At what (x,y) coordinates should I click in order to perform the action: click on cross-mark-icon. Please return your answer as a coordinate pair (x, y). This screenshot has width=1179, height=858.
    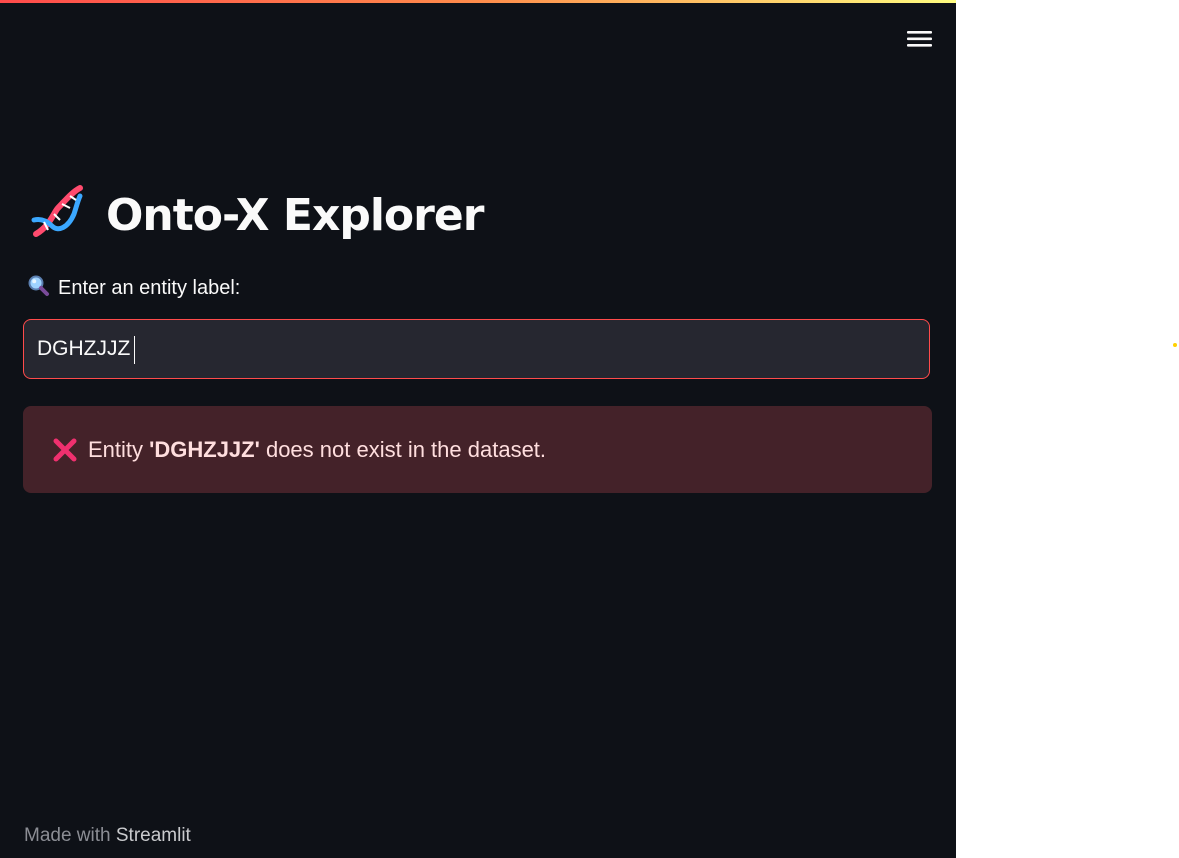
    Looking at the image, I should click on (65, 450).